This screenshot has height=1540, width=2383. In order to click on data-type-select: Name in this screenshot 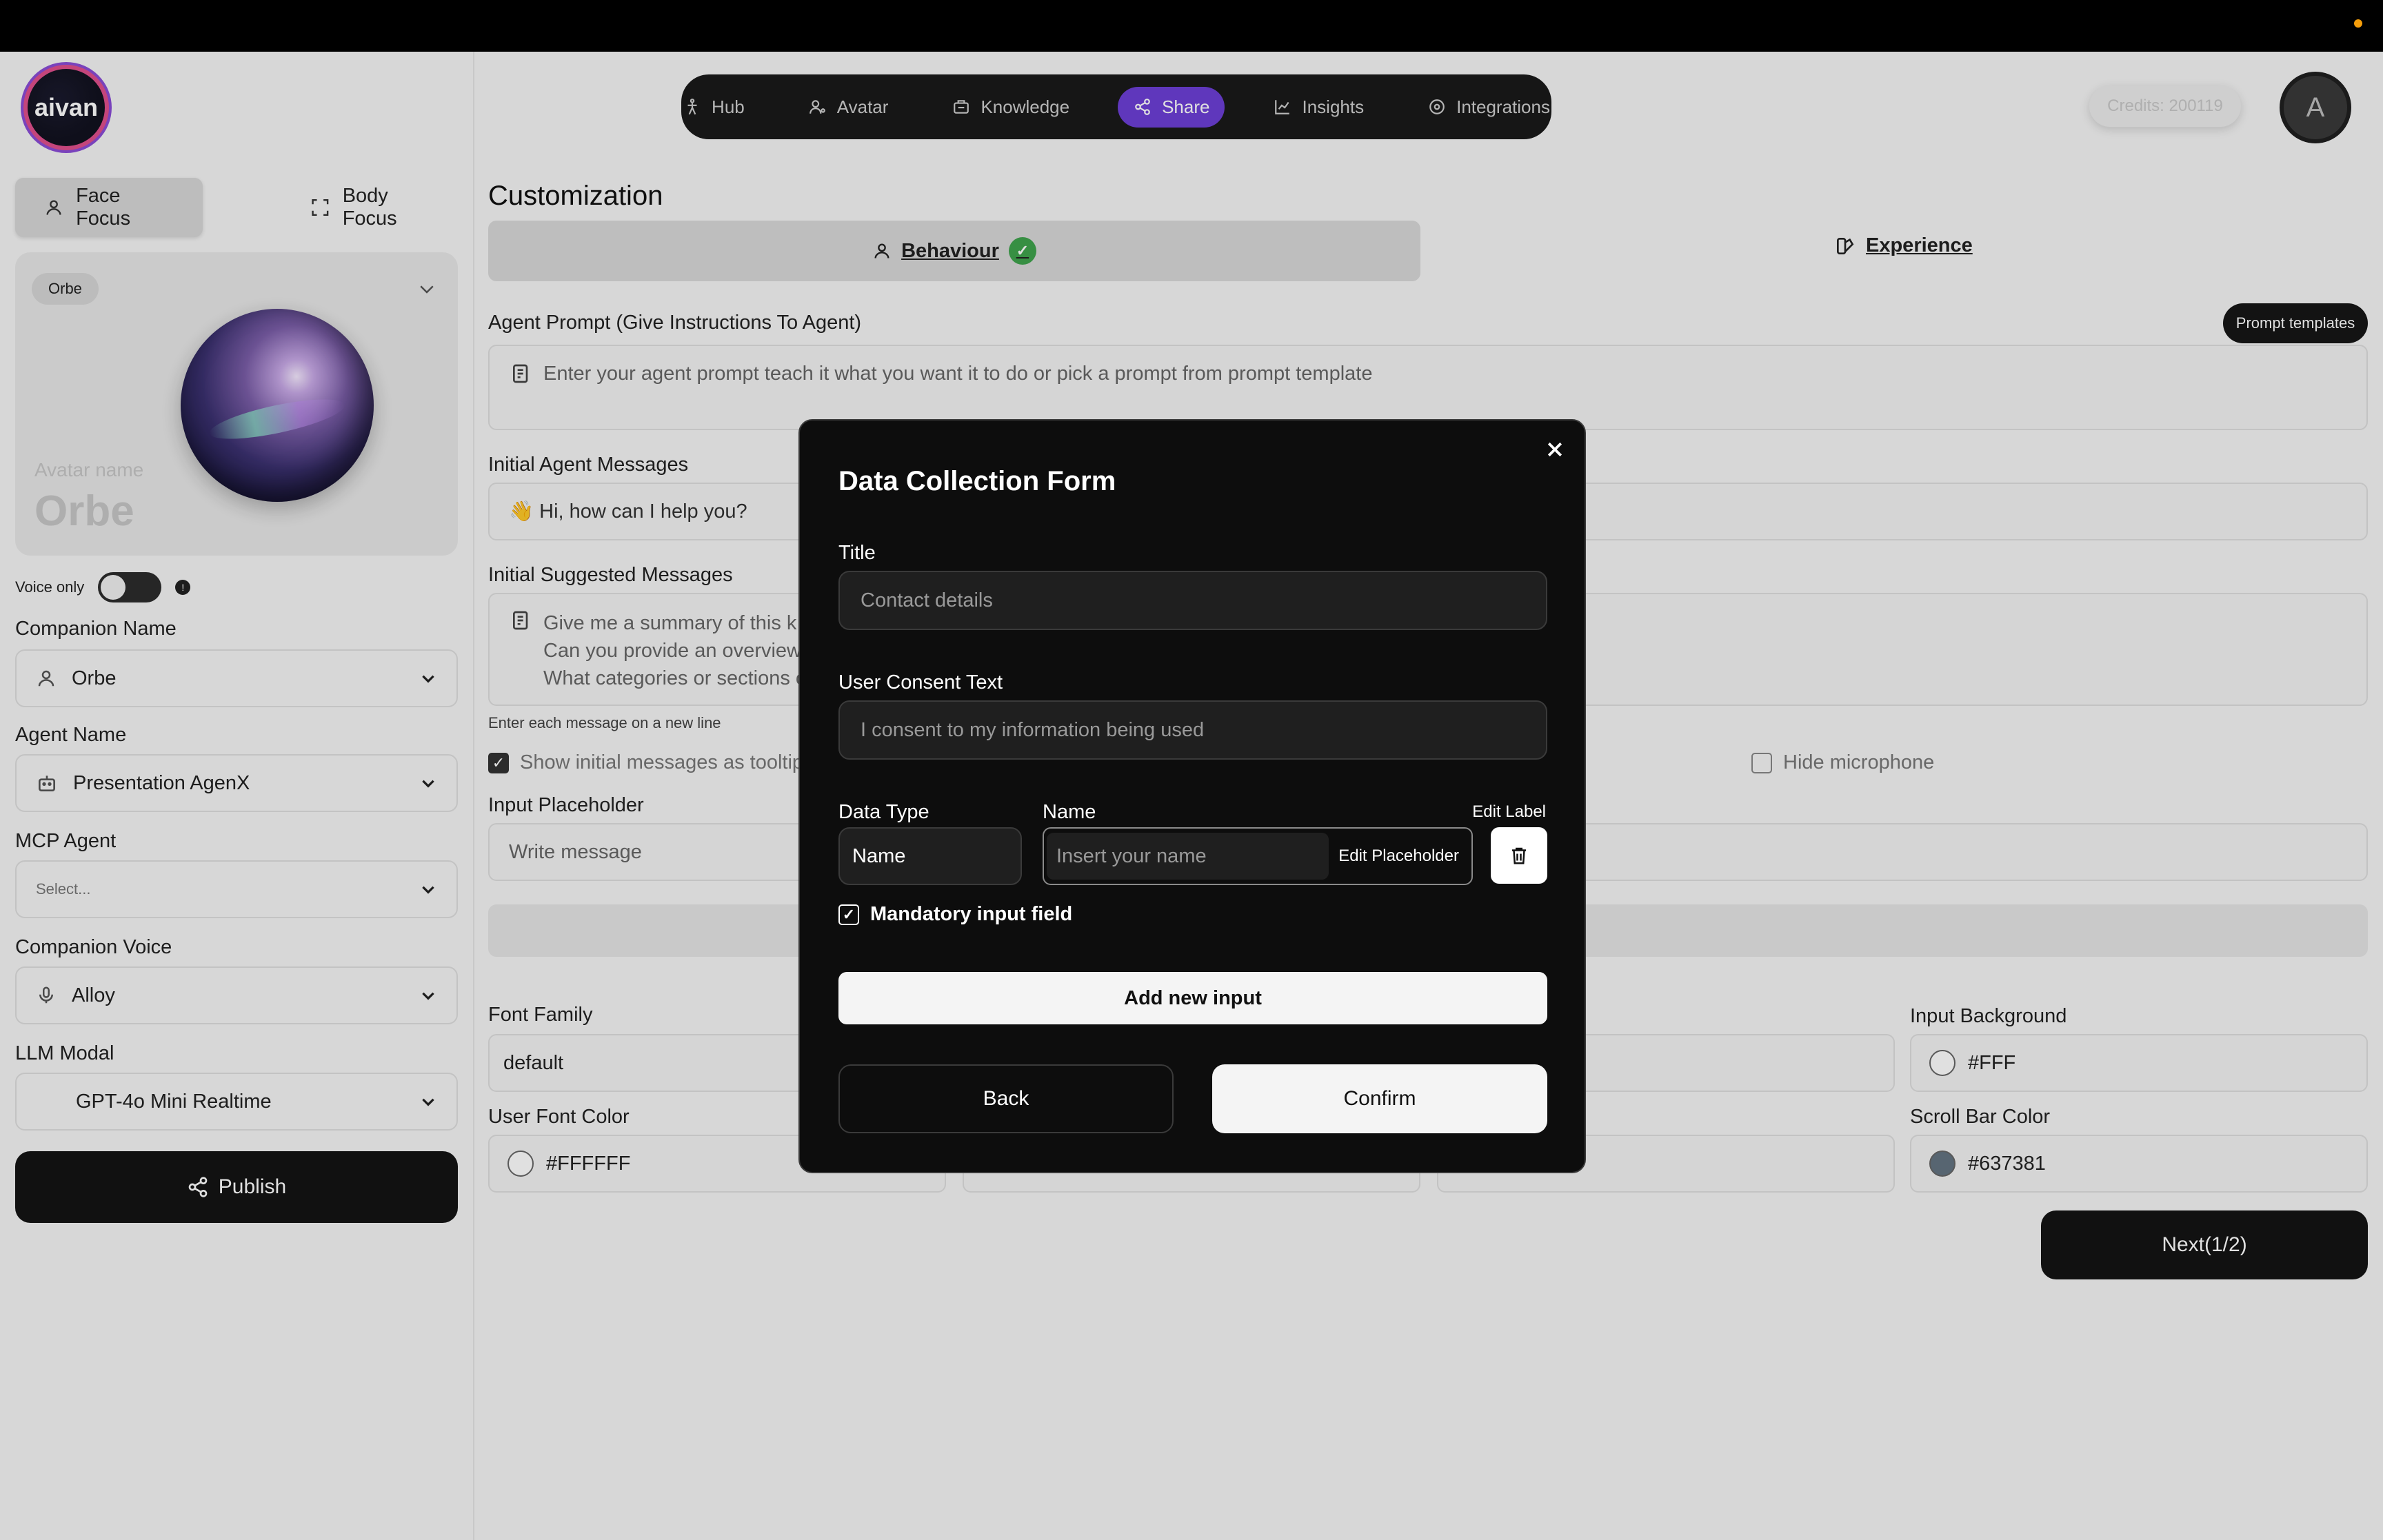, I will do `click(930, 856)`.